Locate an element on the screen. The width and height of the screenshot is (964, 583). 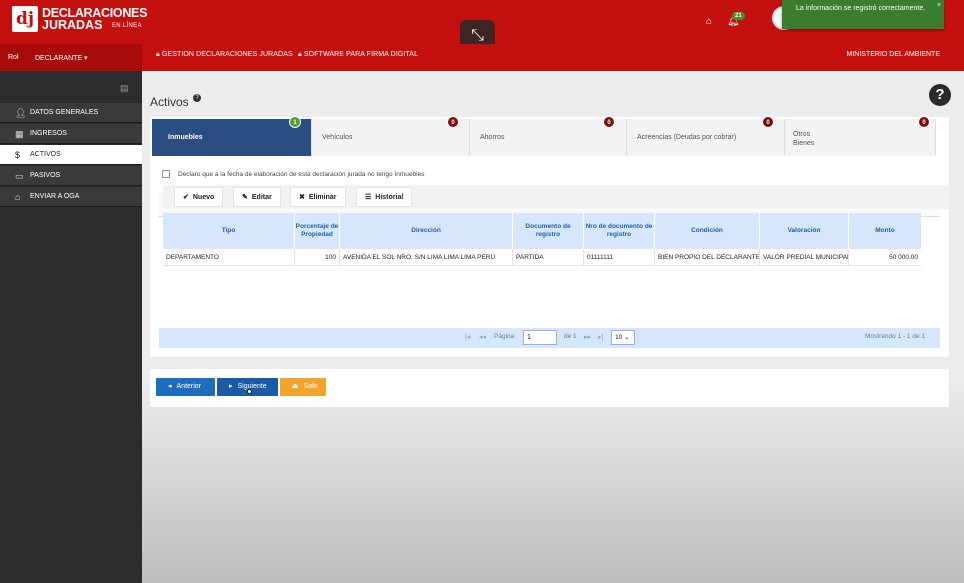
cell-nro-documento: 01111111 is located at coordinates (619, 257).